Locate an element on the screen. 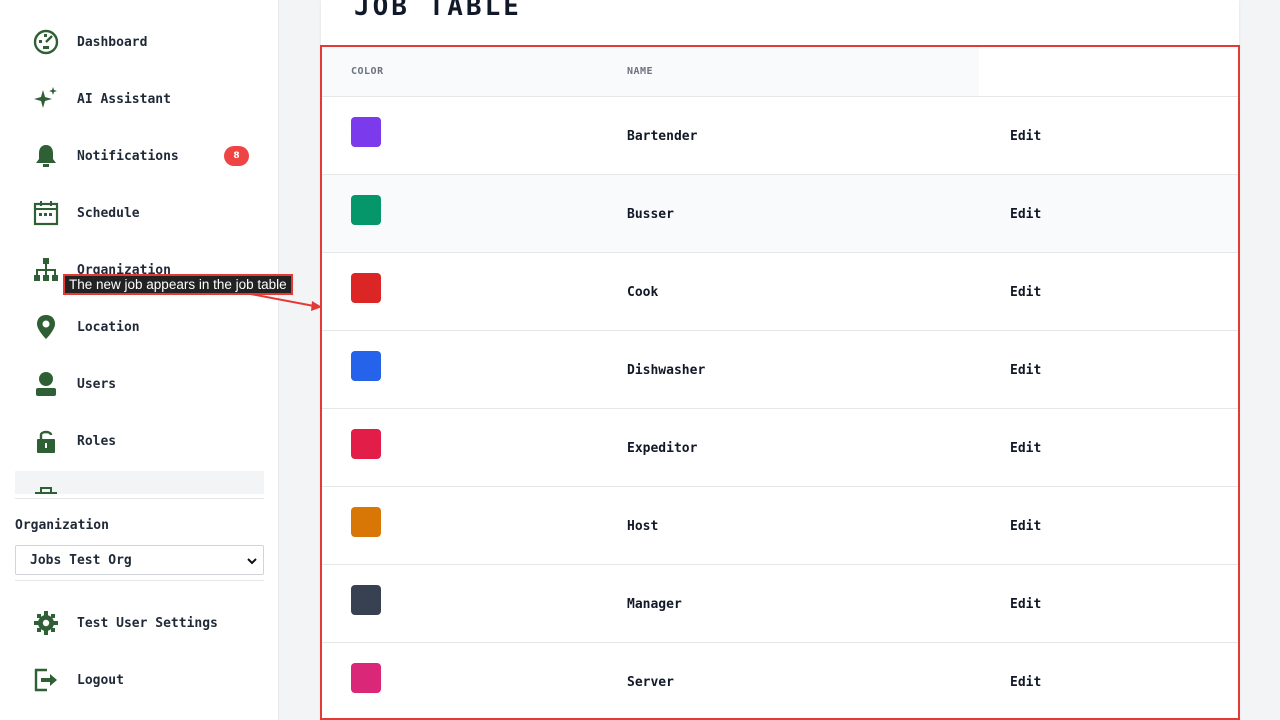 Image resolution: width=1280 pixels, height=720 pixels. gear-icon is located at coordinates (46, 623).